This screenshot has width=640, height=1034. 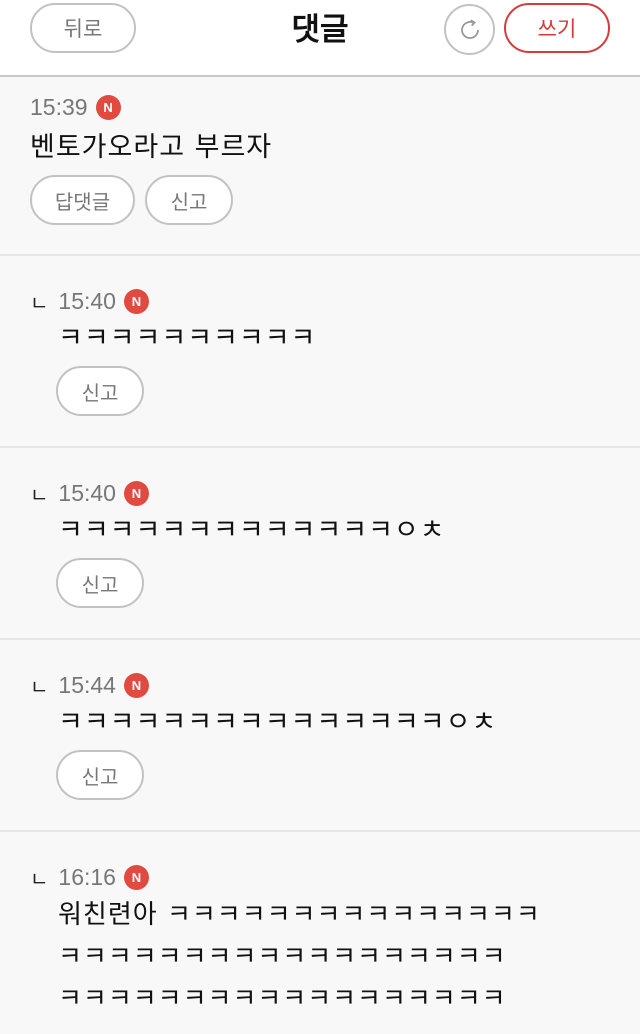 I want to click on comment-time: 15:39, so click(x=59, y=107).